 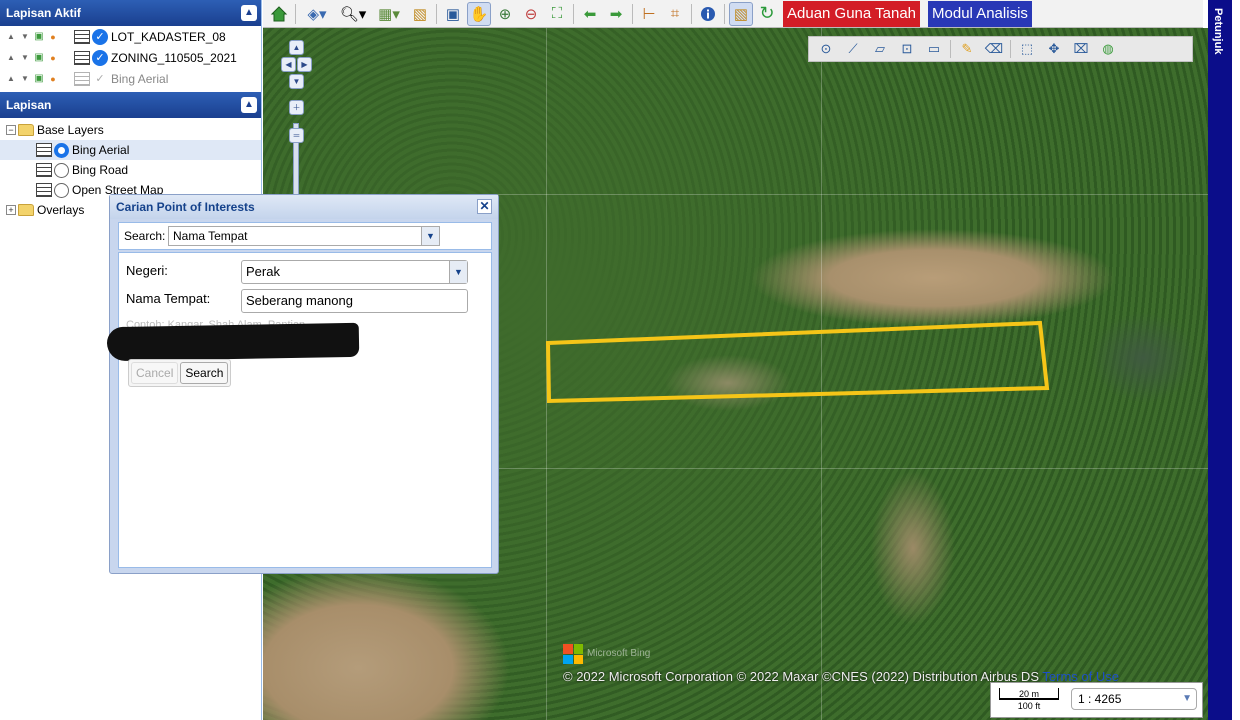 I want to click on map-select-icon: ▧, so click(x=741, y=13).